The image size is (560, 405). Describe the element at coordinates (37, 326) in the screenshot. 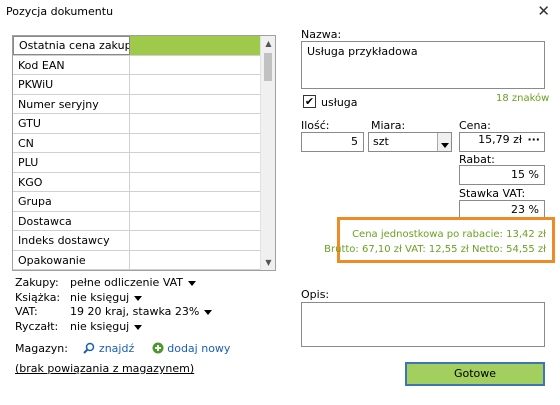

I see `setting-label: Ryczałt:` at that location.